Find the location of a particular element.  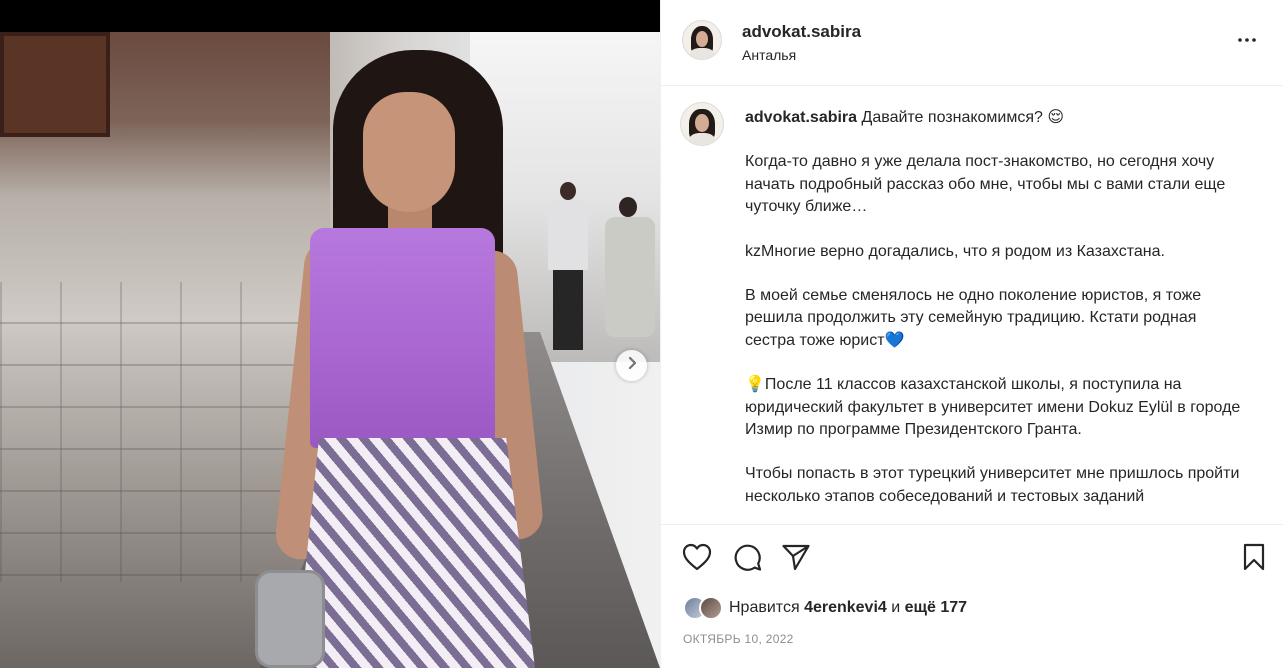

send-icon is located at coordinates (796, 559).